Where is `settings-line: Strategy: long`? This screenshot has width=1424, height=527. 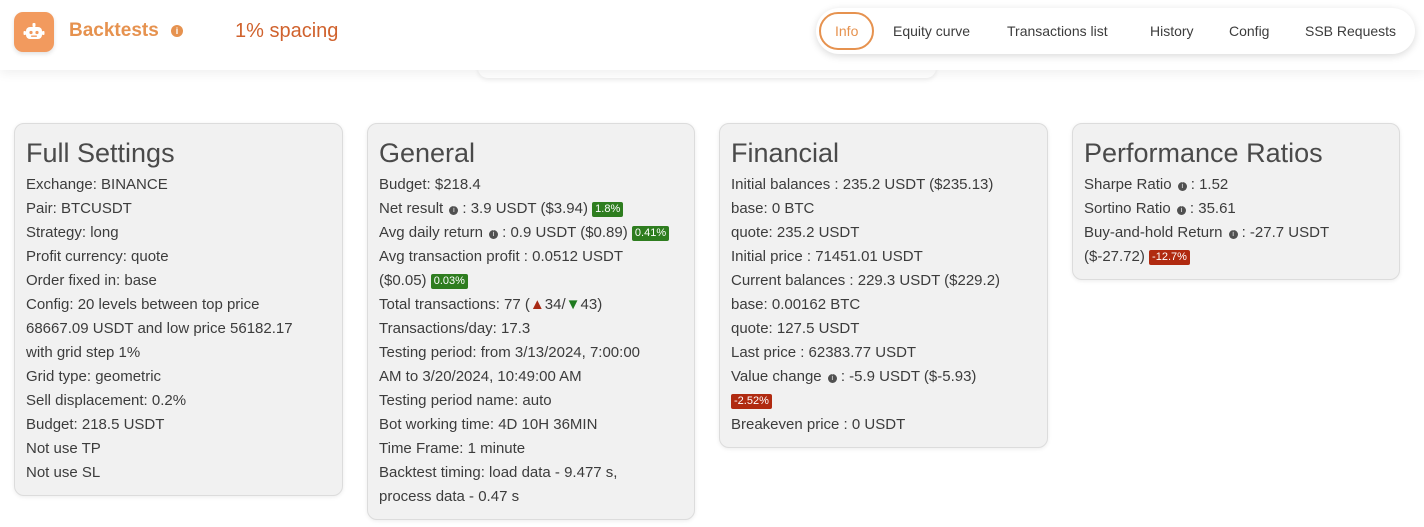
settings-line: Strategy: long is located at coordinates (72, 232).